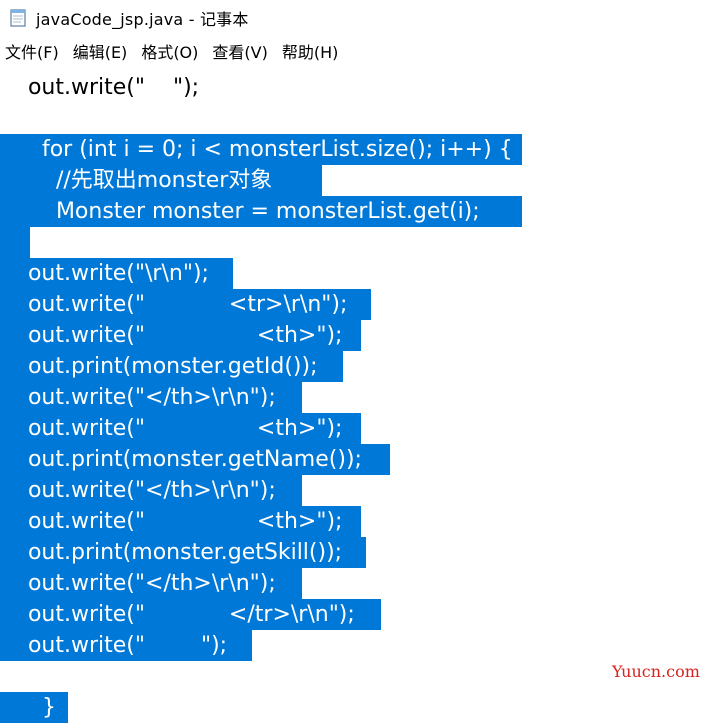  Describe the element at coordinates (15, 242) in the screenshot. I see `code-line-selected` at that location.